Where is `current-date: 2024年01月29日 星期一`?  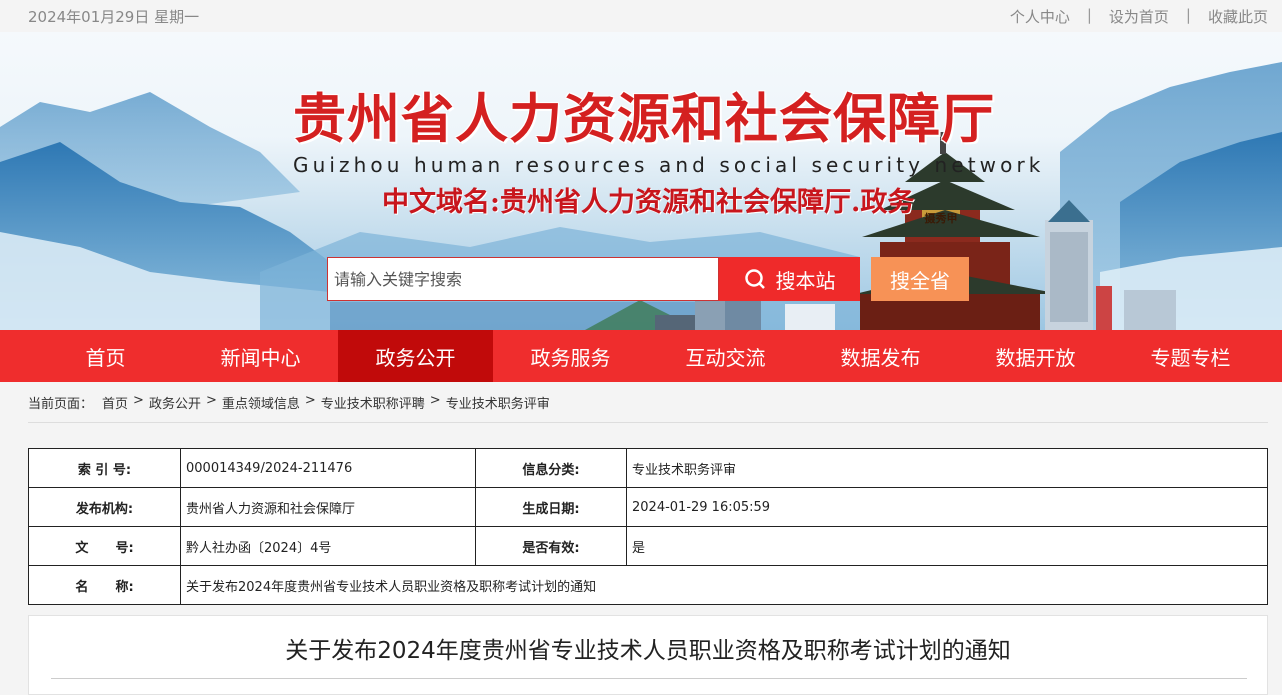 current-date: 2024年01月29日 星期一 is located at coordinates (114, 17).